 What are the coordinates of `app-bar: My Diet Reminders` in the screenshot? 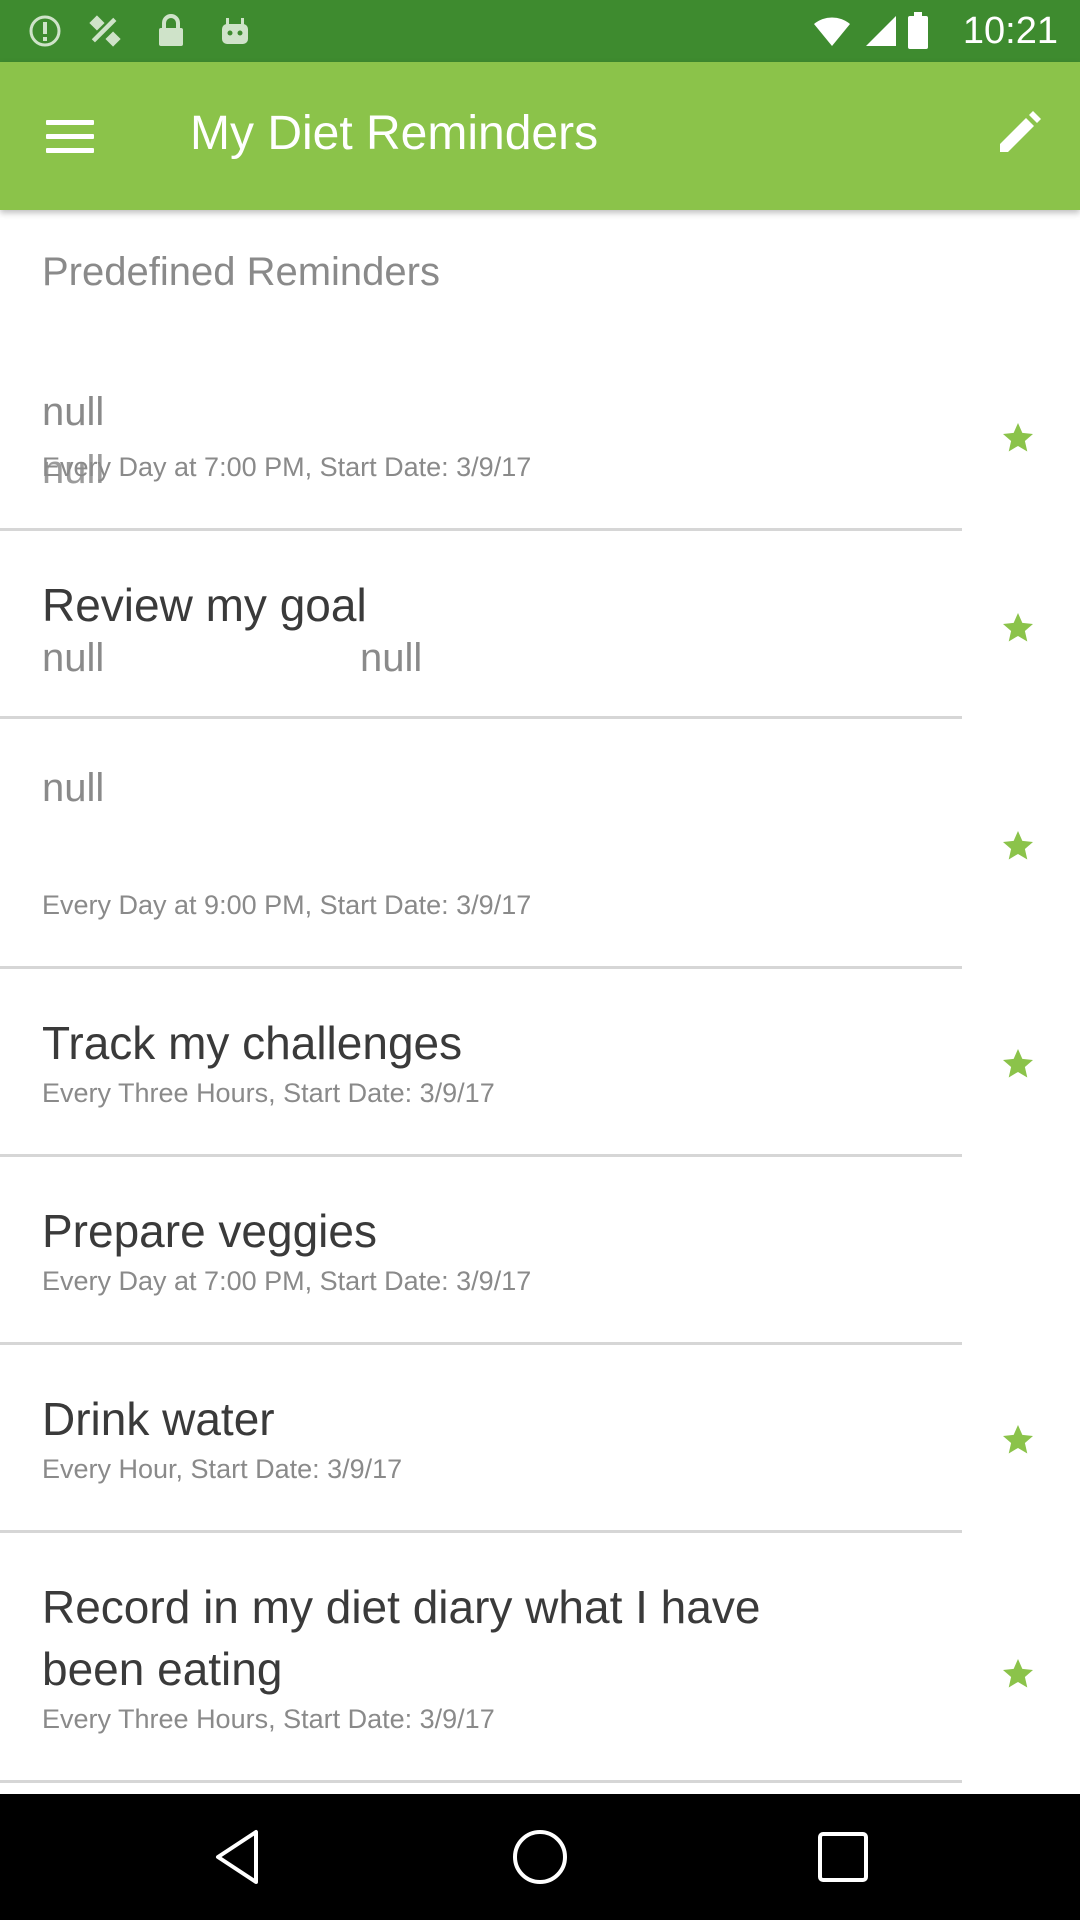 It's located at (540, 136).